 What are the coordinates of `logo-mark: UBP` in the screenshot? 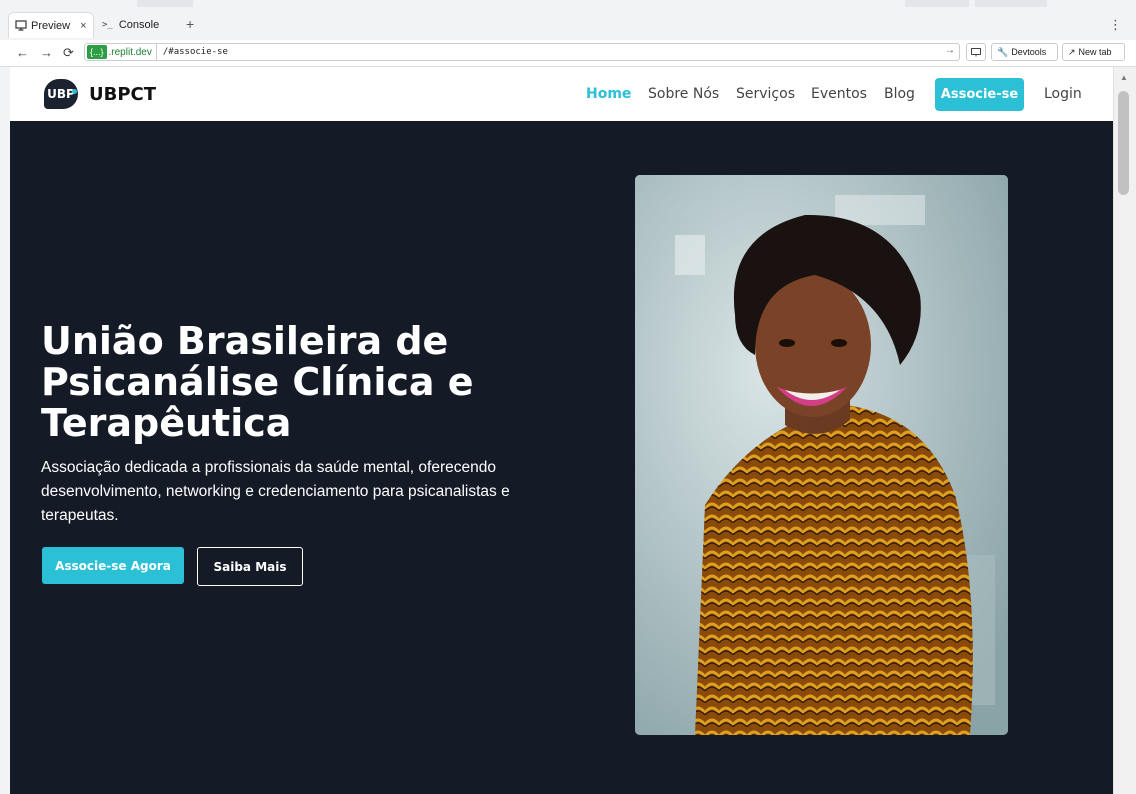 It's located at (61, 94).